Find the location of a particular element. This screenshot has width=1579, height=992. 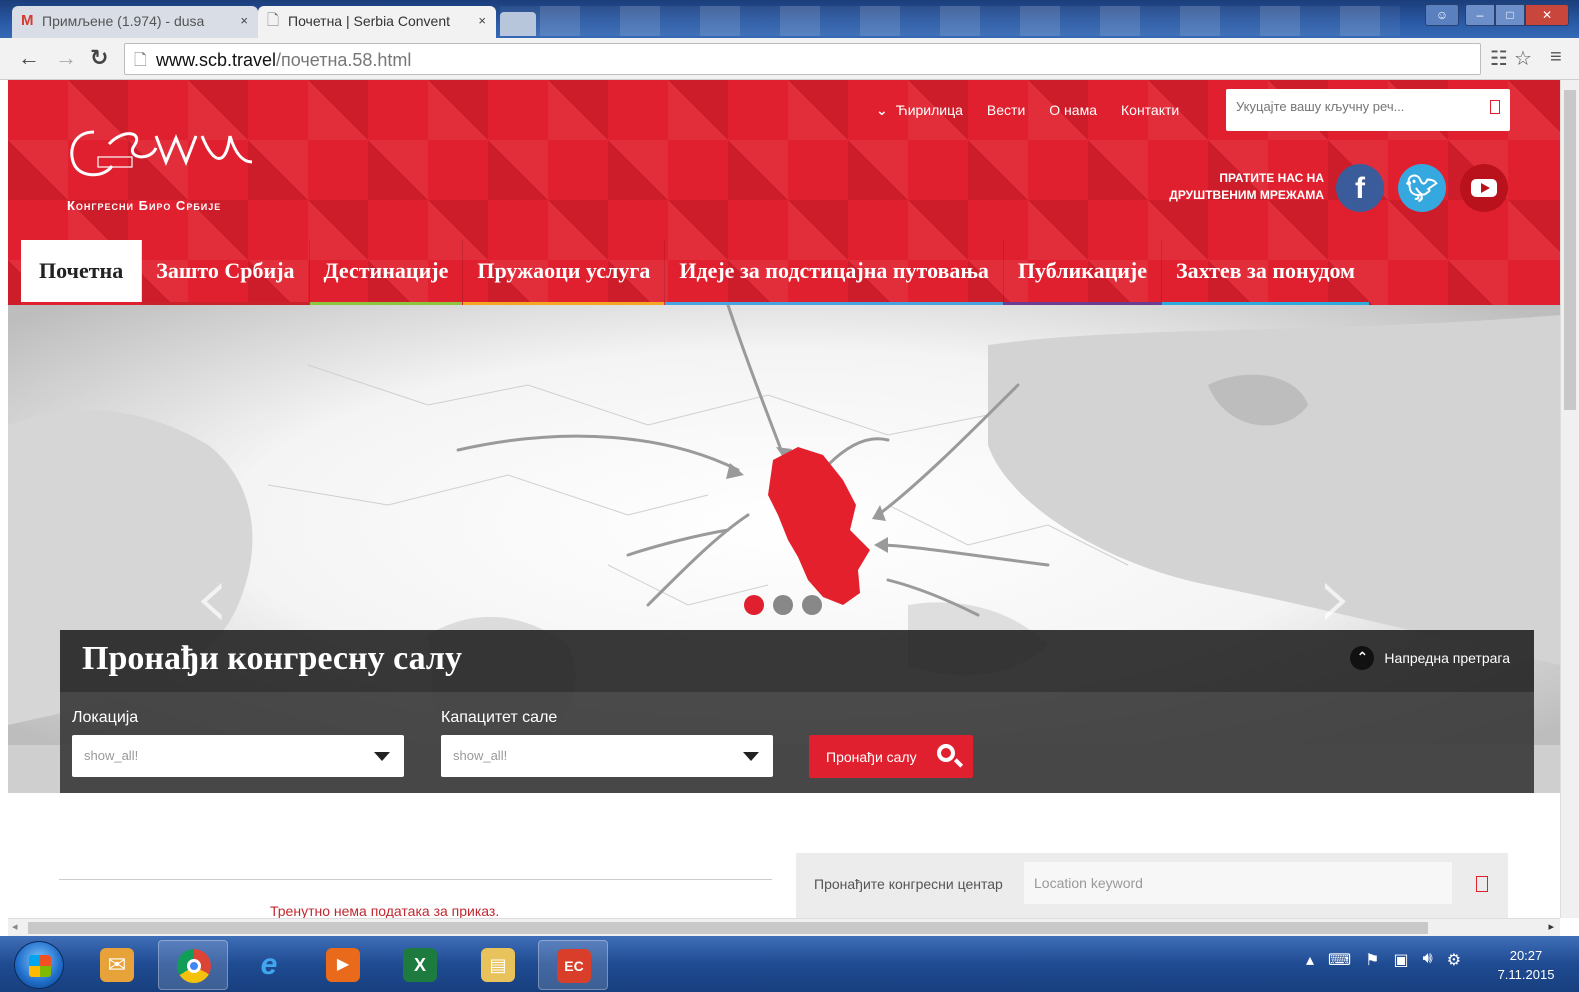

outlook-icon: ✉ is located at coordinates (117, 965).